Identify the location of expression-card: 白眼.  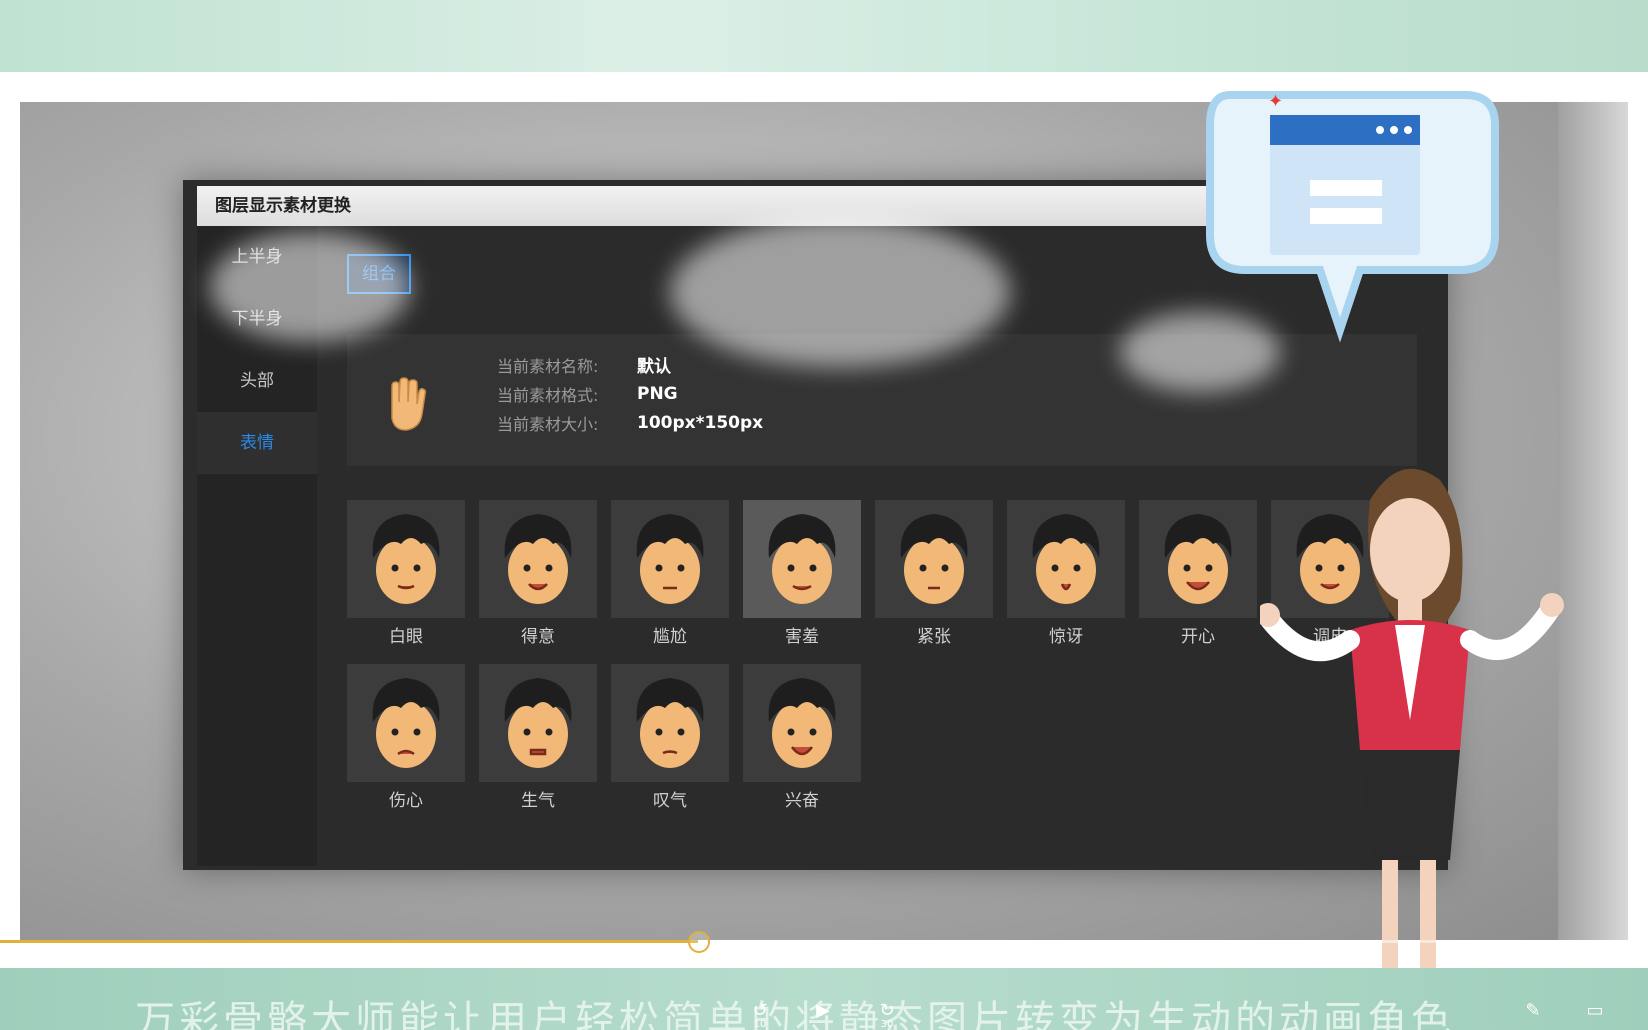
(406, 575).